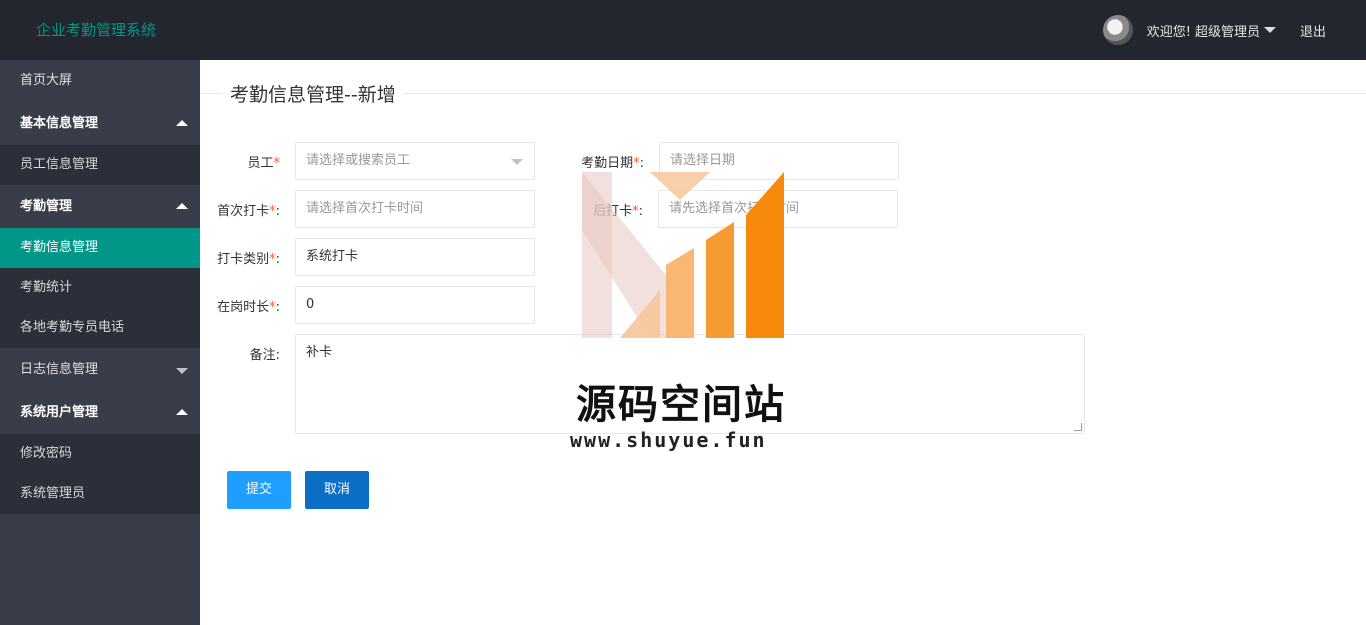 The image size is (1366, 625). I want to click on remark-label: 备注:, so click(264, 355).